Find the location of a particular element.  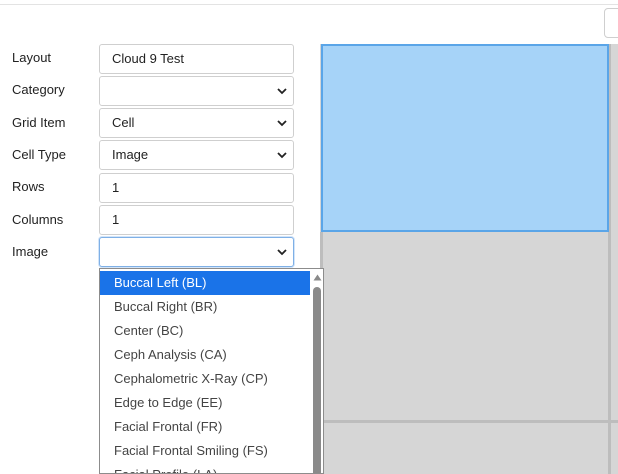

dropdown-option: Center (BC) is located at coordinates (205, 331).